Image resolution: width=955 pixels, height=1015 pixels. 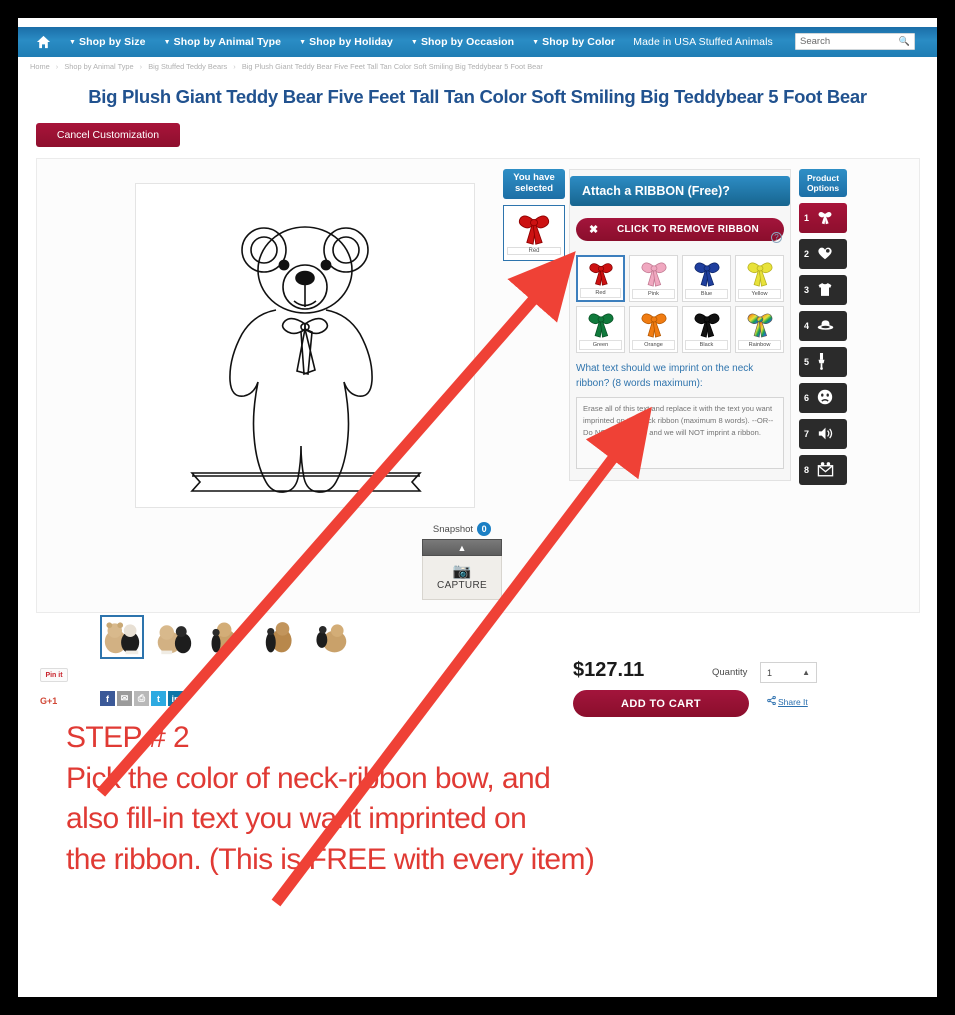 I want to click on twitter-icon: t, so click(x=158, y=698).